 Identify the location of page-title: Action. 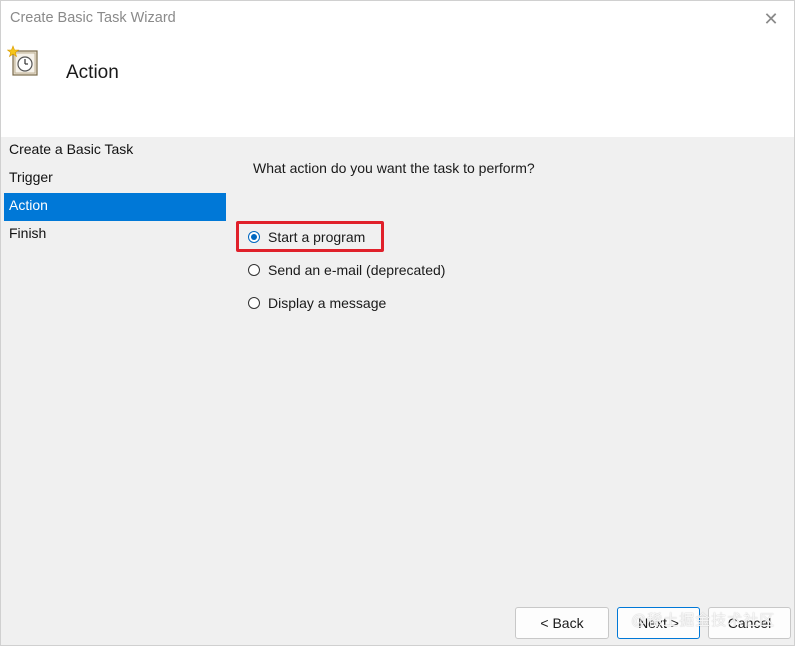
(92, 72).